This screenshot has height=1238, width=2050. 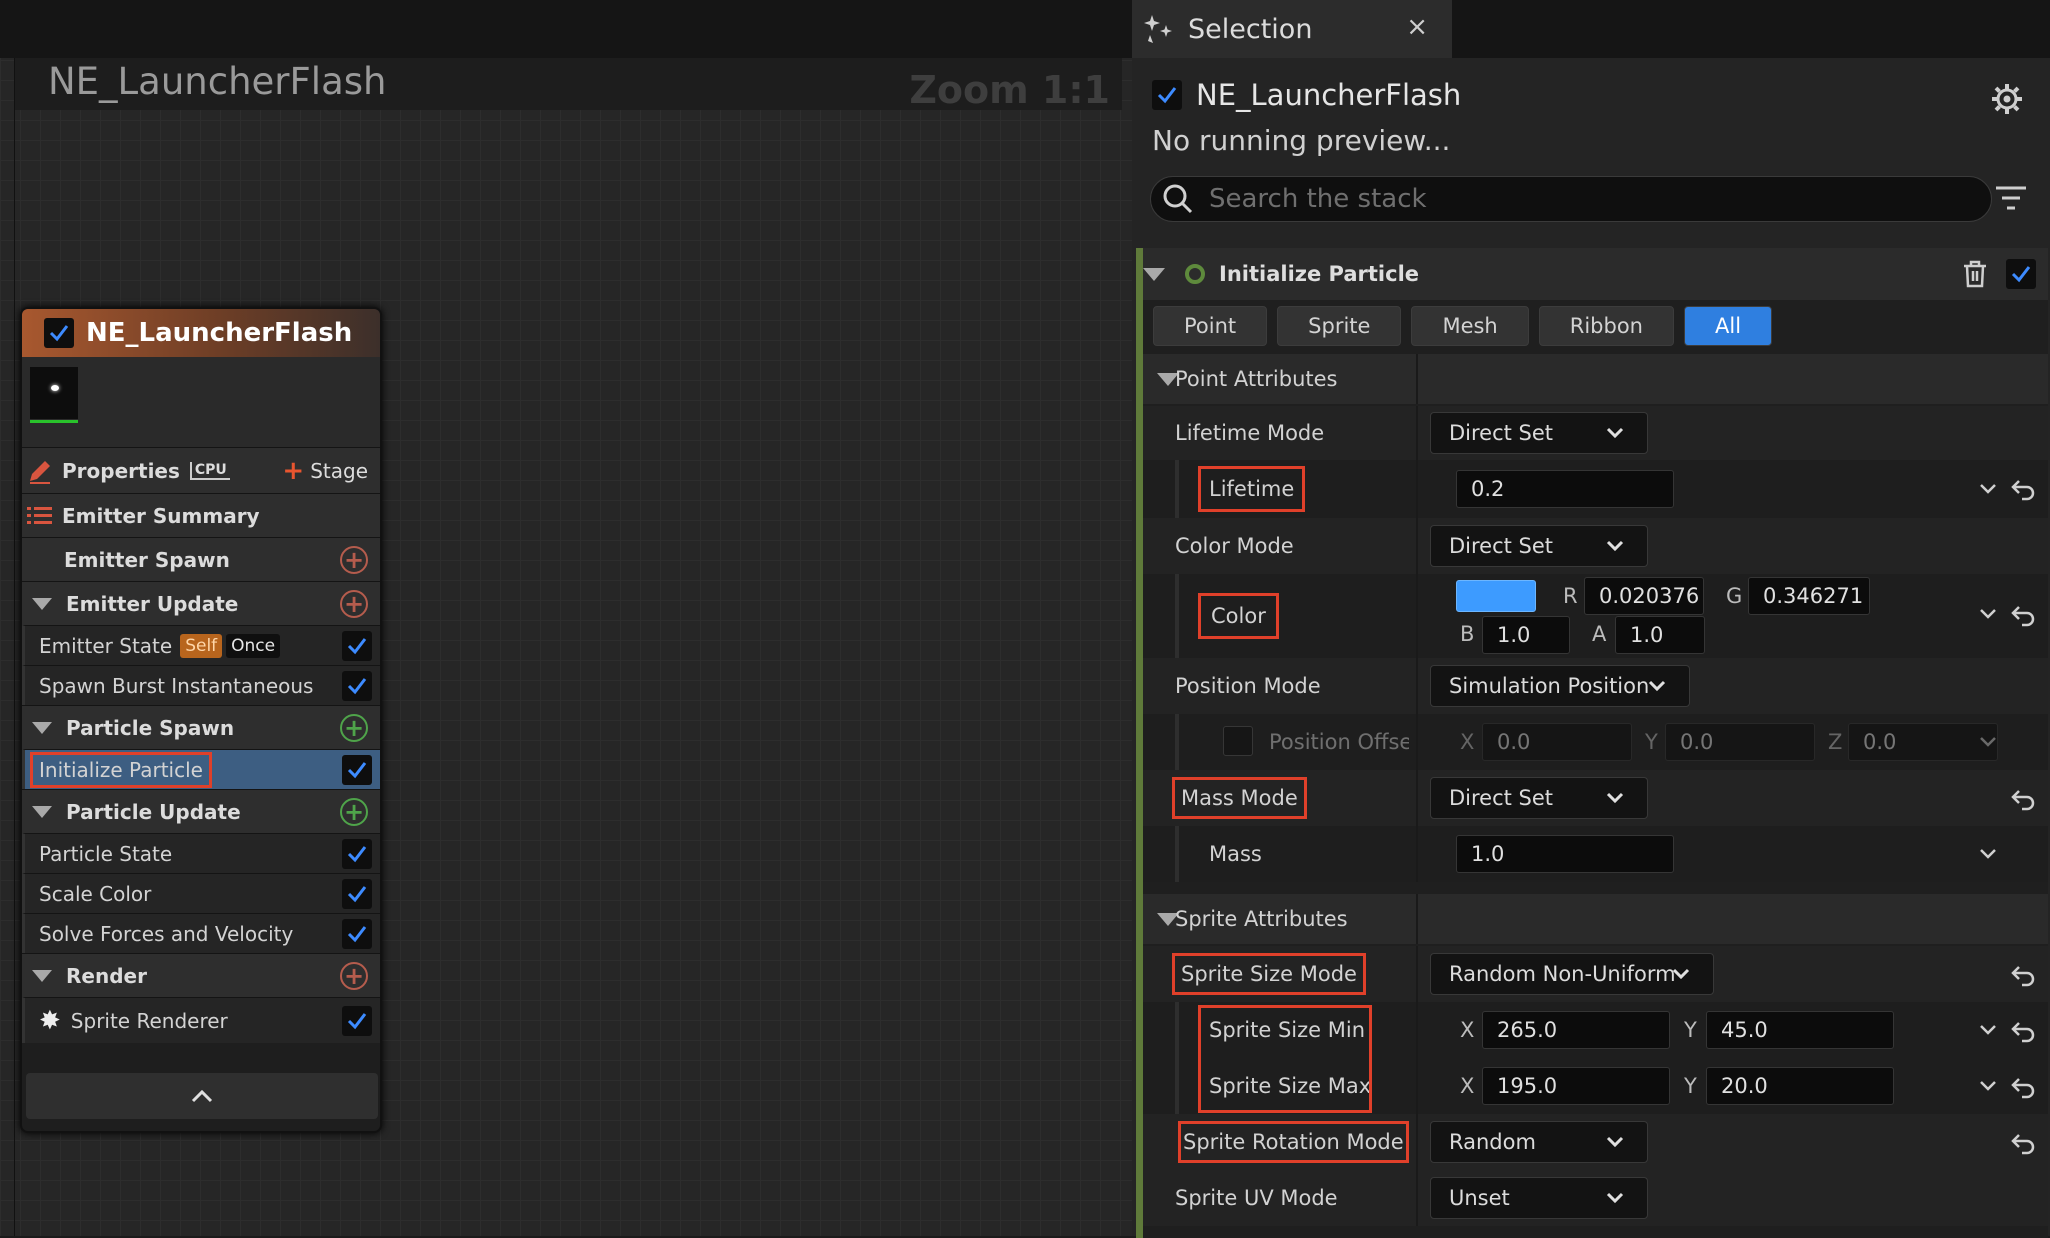 I want to click on module-emitter-state: Emitter State Self Once, so click(x=201, y=645).